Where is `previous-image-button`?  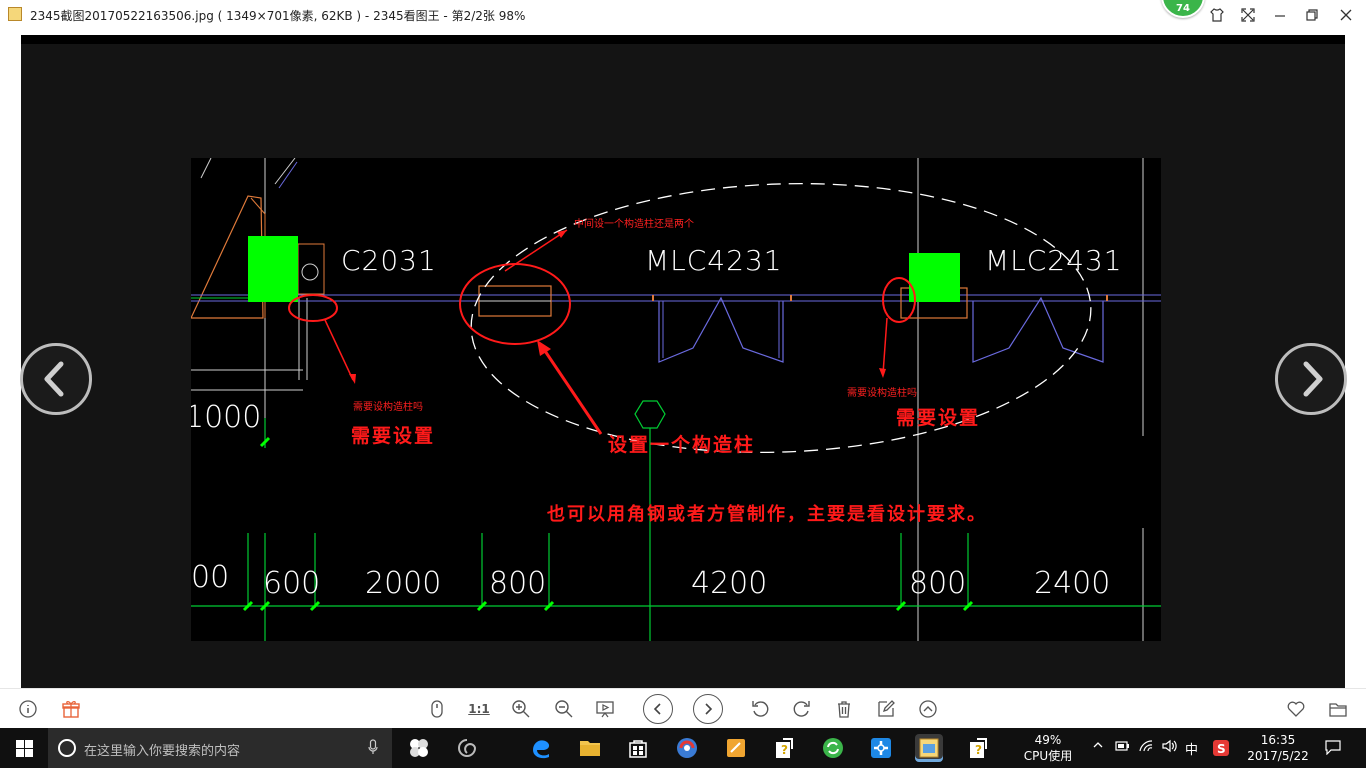 previous-image-button is located at coordinates (56, 379).